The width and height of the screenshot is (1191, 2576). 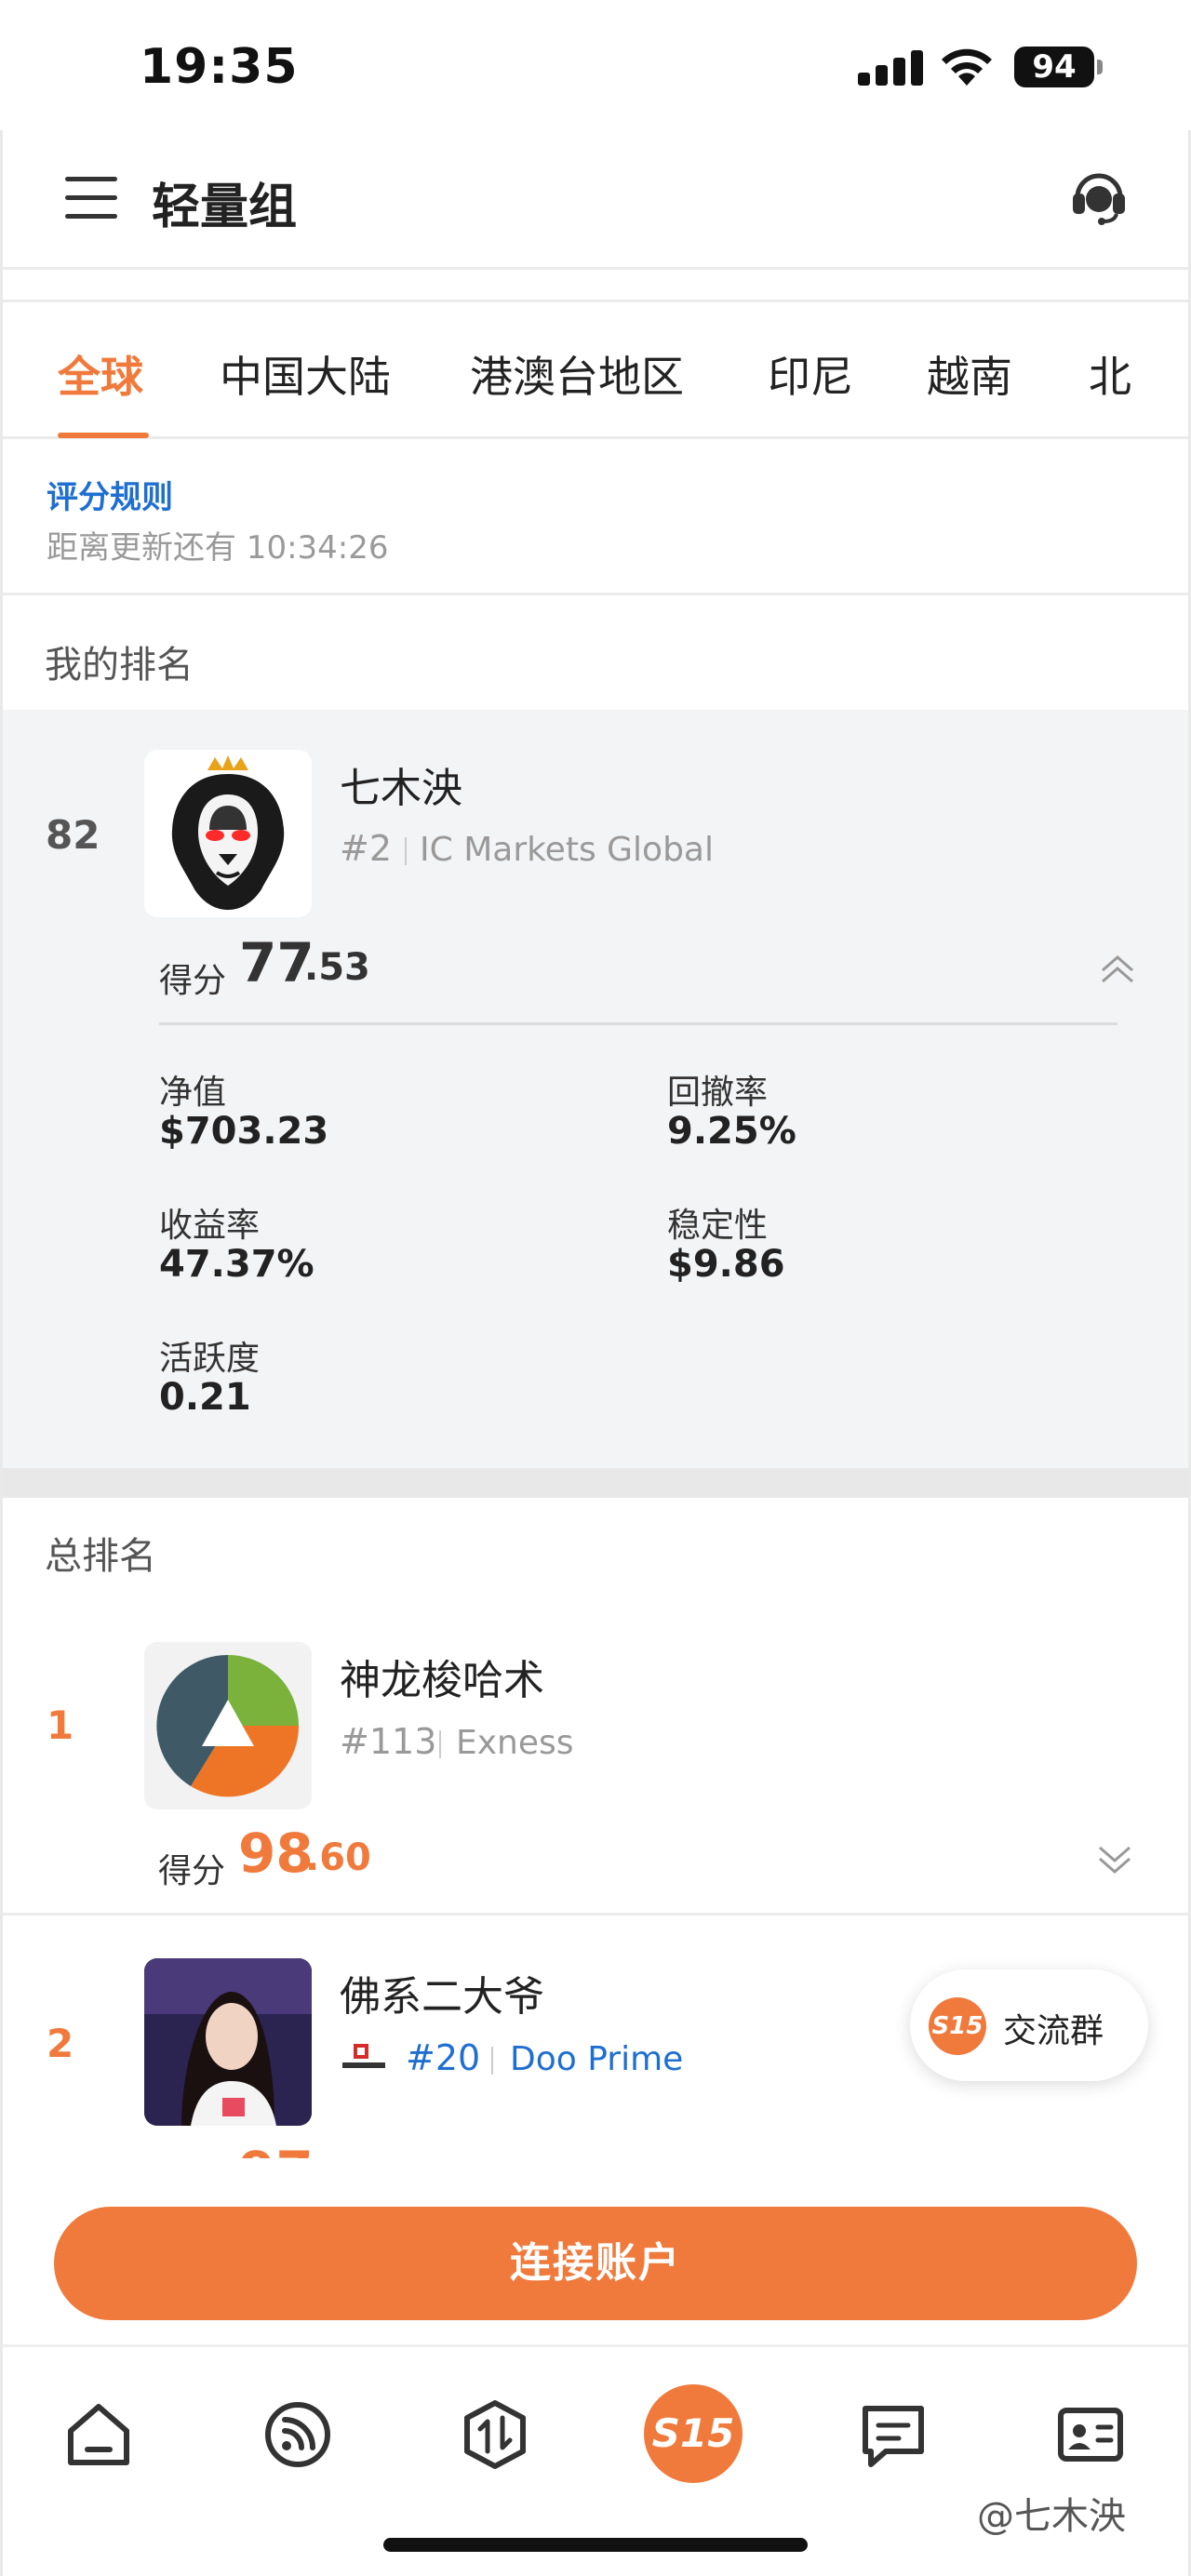 I want to click on account-rank: #2, so click(x=366, y=848).